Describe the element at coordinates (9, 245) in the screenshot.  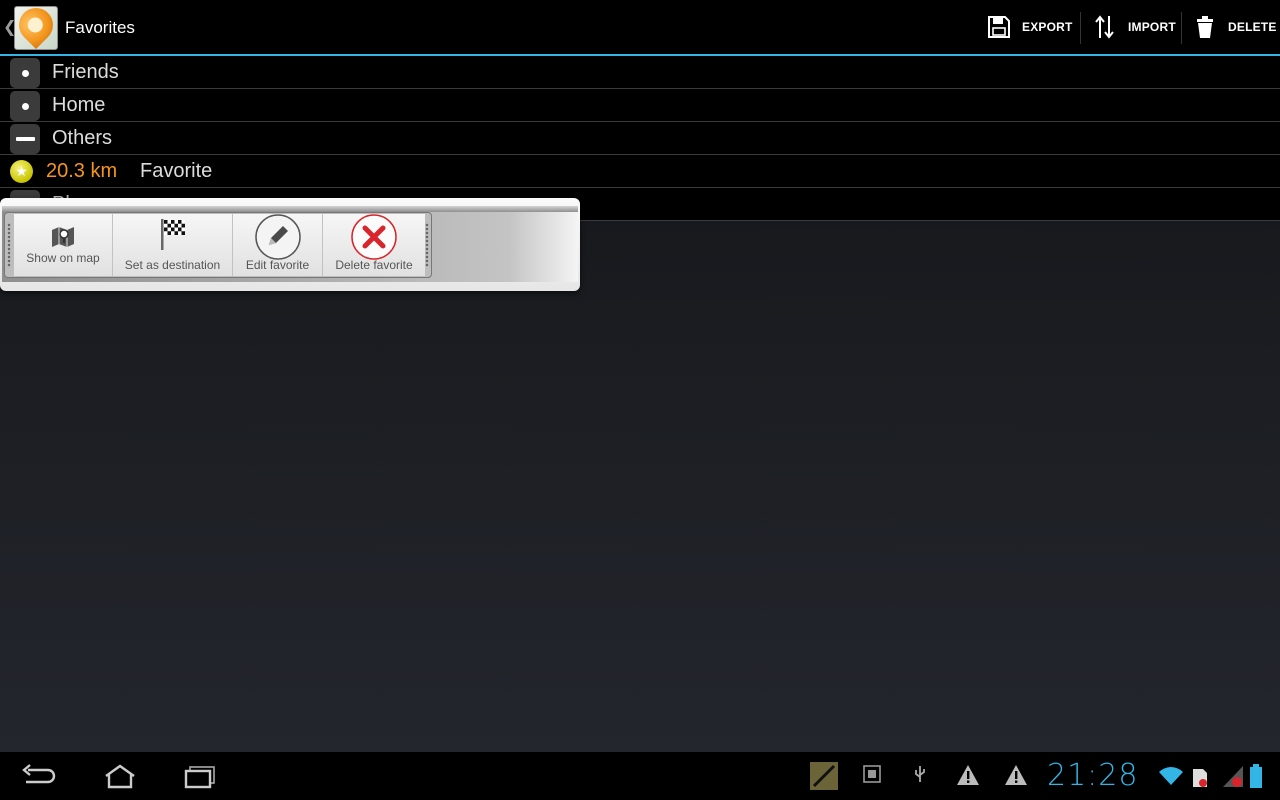
I see `left-grip-icon` at that location.